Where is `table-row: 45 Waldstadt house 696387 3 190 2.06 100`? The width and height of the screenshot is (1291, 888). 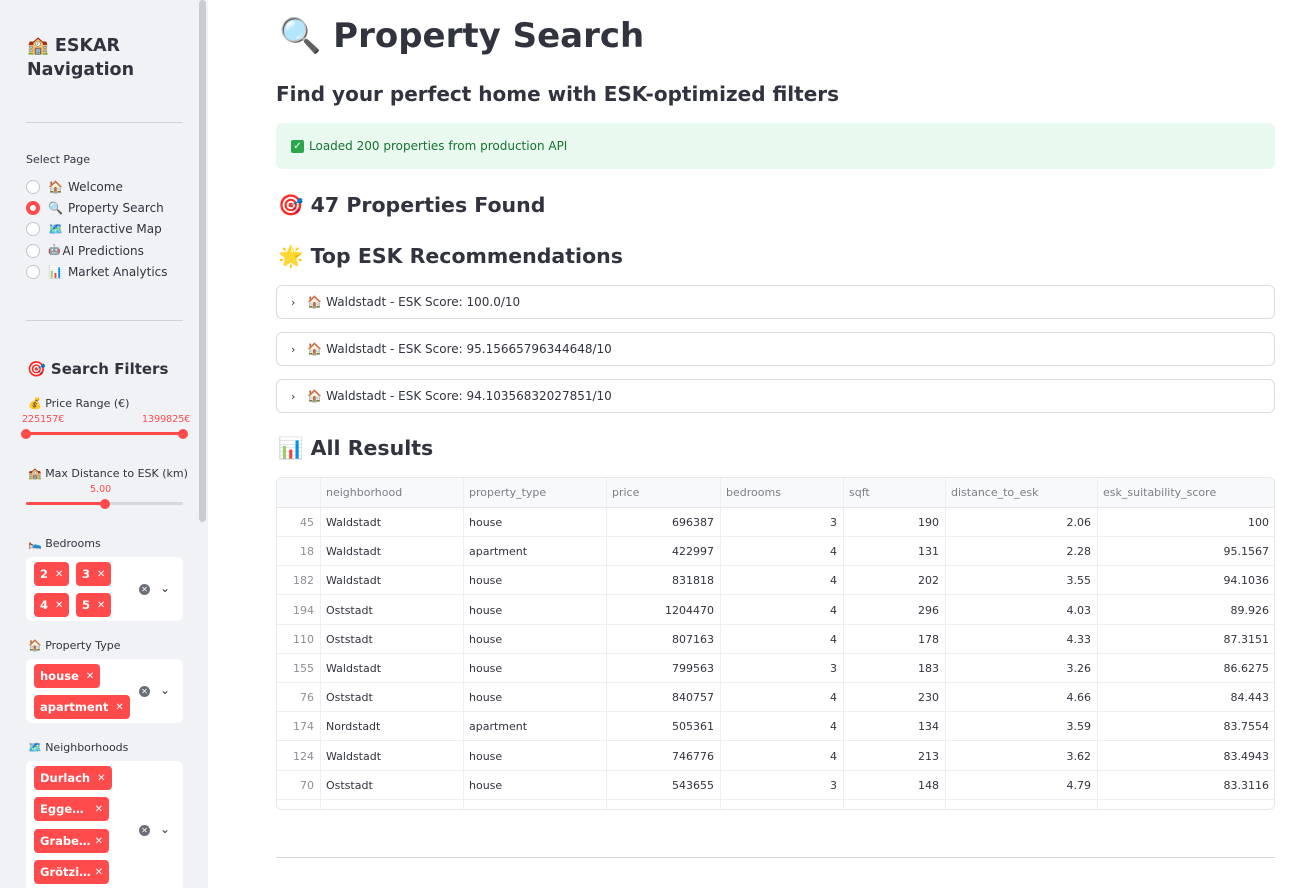 table-row: 45 Waldstadt house 696387 3 190 2.06 100 is located at coordinates (775, 522).